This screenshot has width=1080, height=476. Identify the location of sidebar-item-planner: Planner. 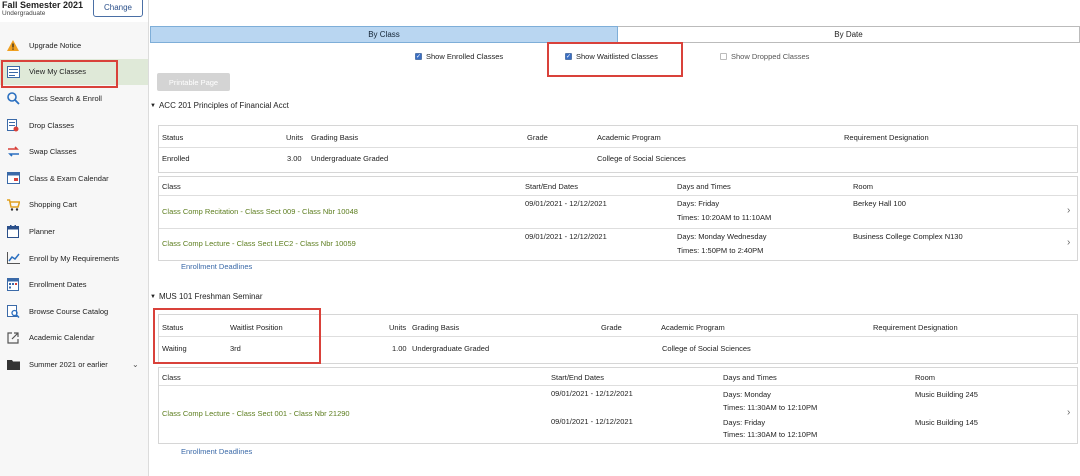
(74, 231).